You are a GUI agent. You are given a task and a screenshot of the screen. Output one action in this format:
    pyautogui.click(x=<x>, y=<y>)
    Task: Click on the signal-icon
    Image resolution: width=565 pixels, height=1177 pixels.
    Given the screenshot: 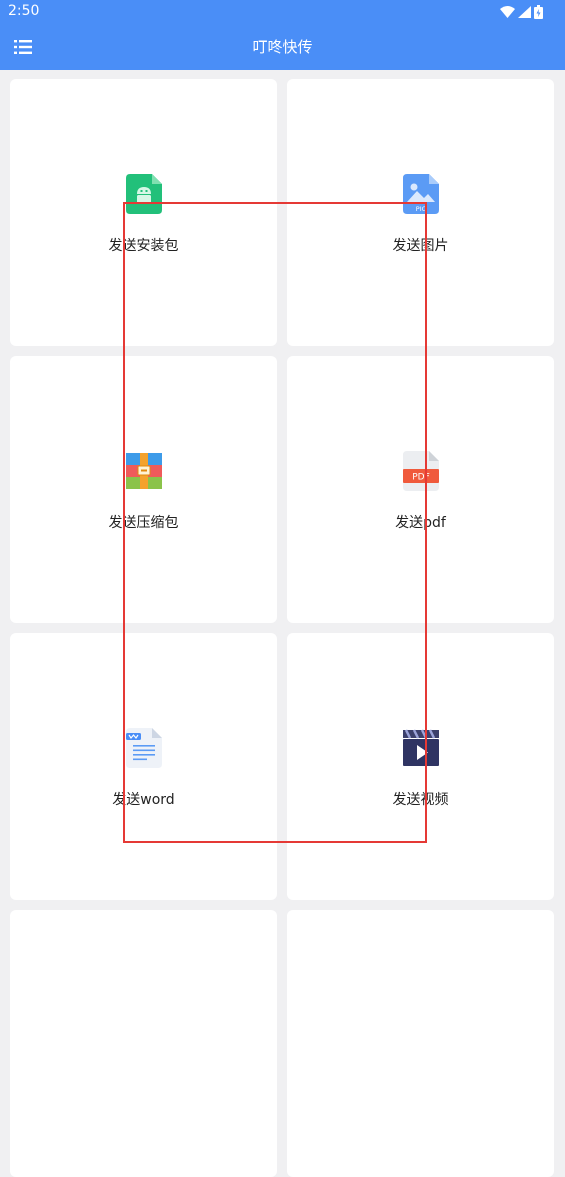 What is the action you would take?
    pyautogui.click(x=524, y=12)
    